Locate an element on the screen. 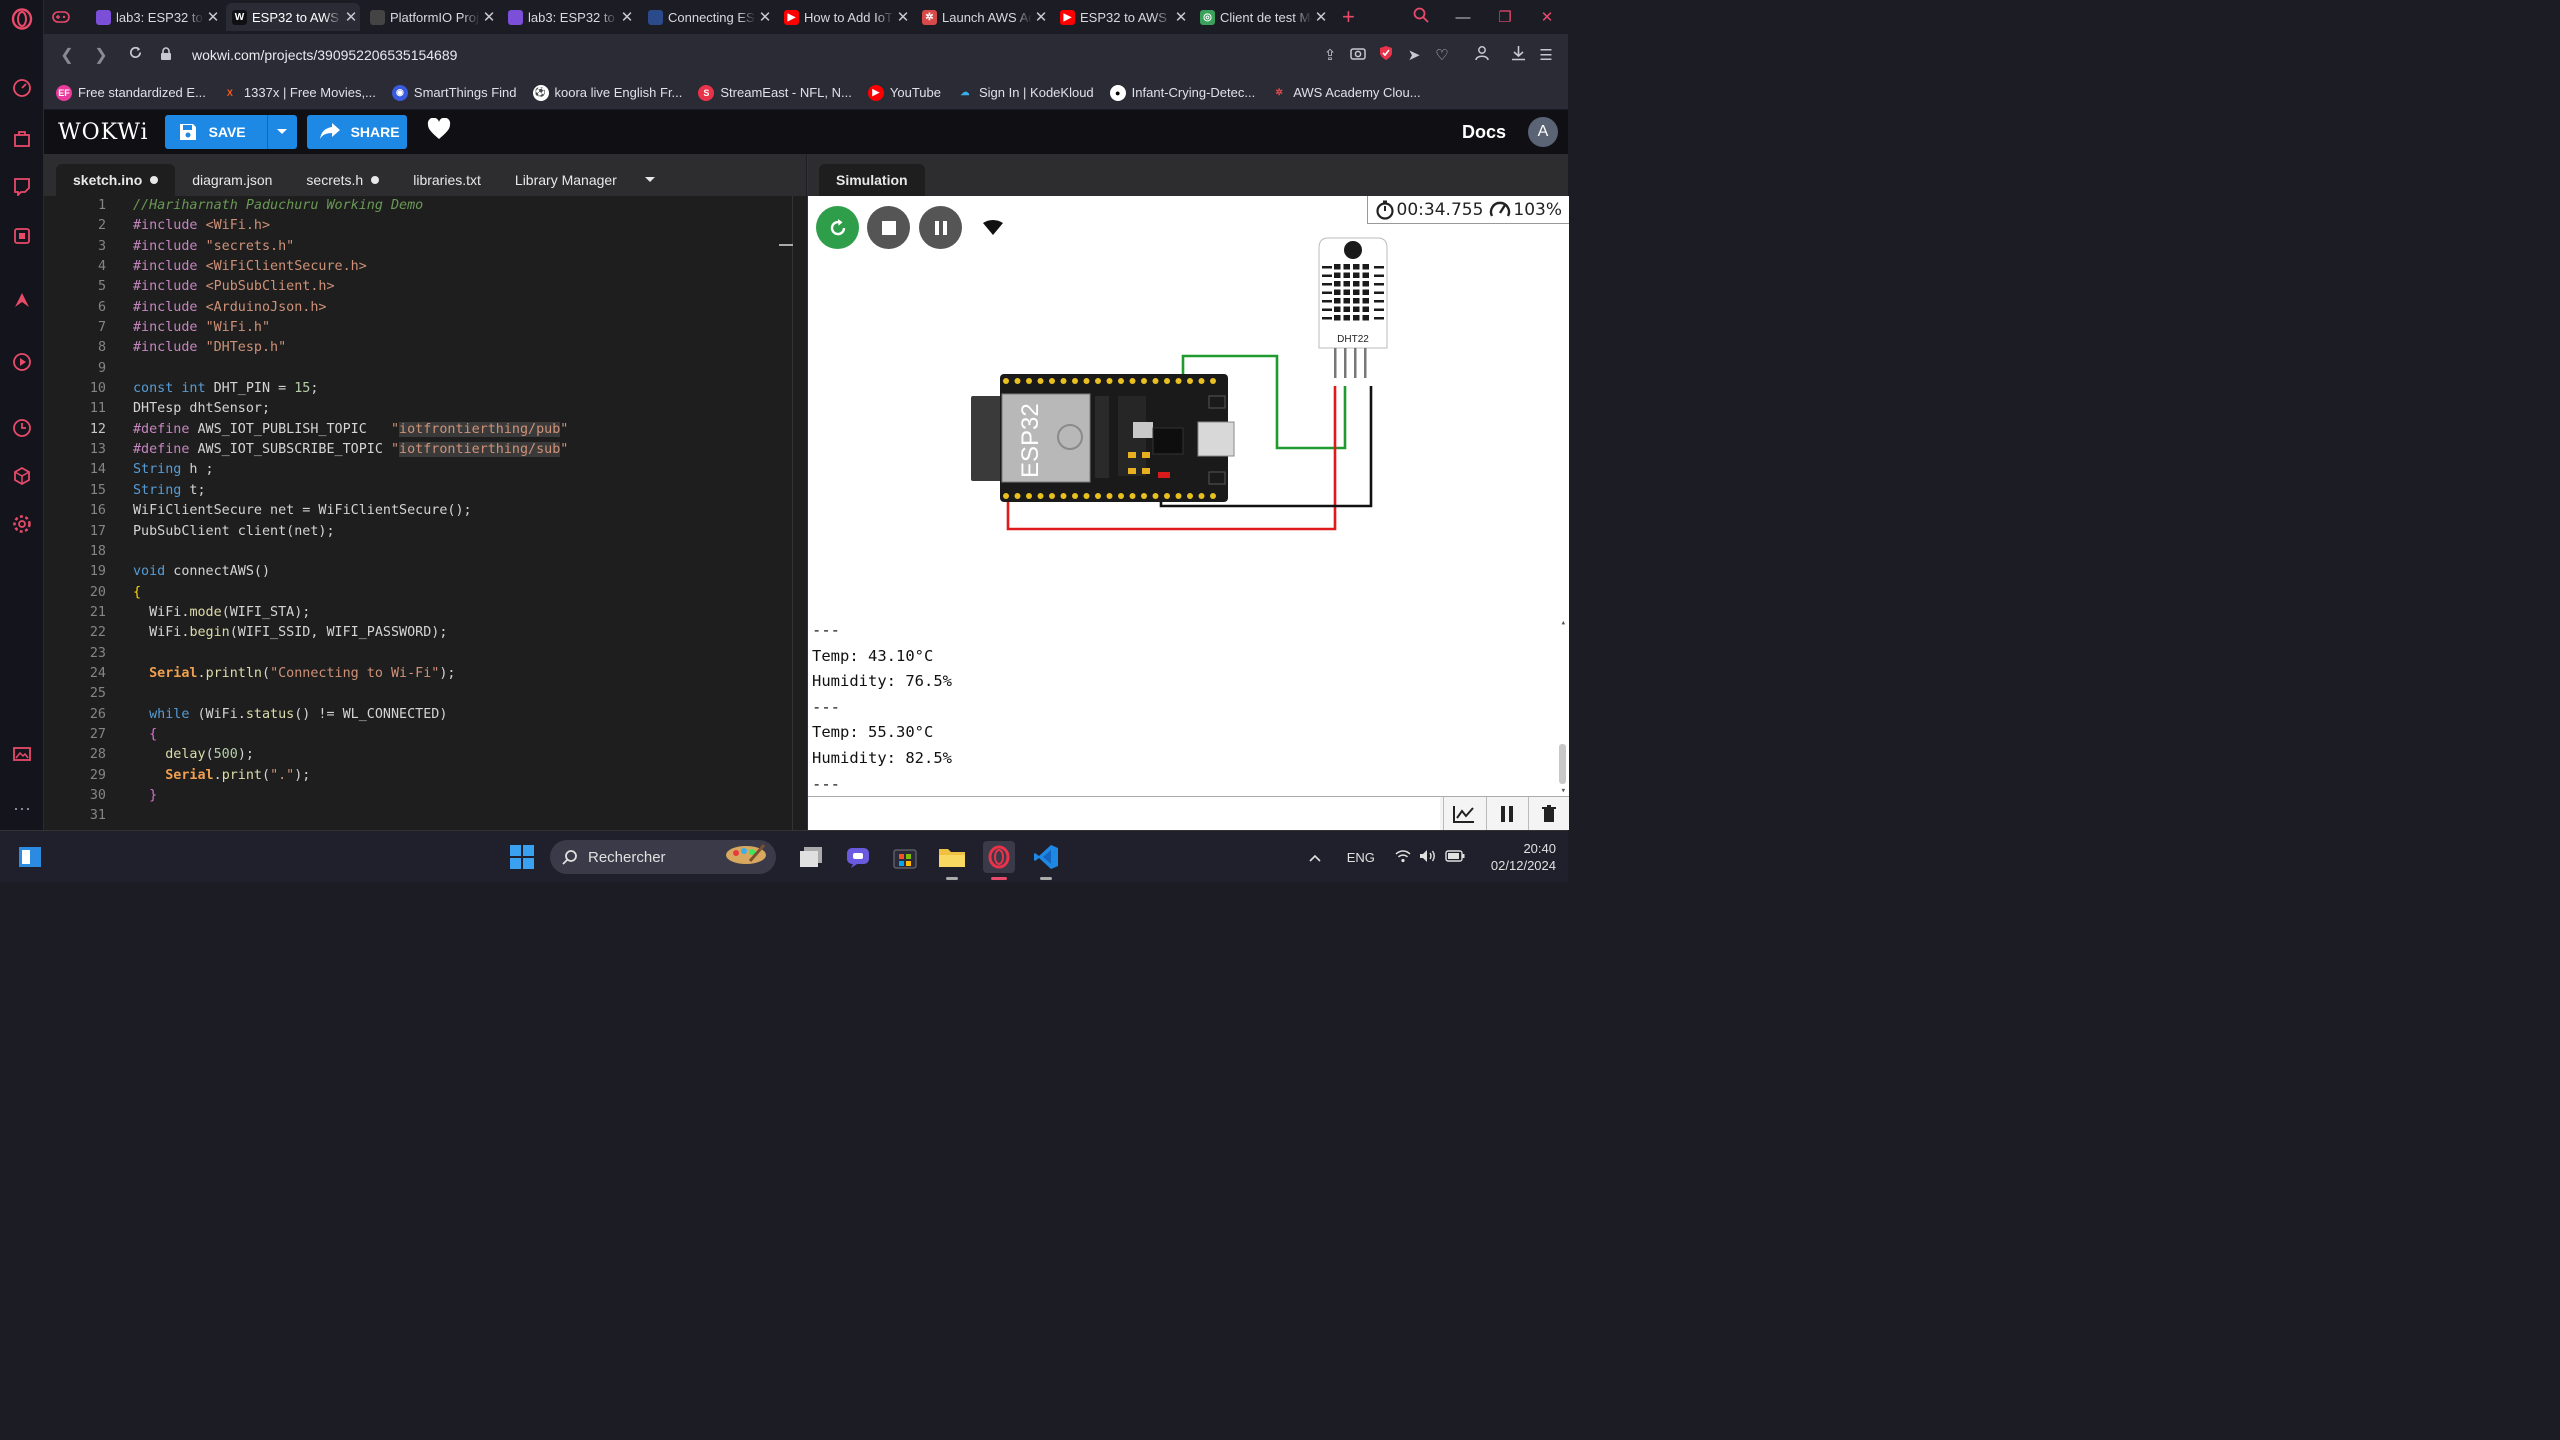  code-line: 22 WiFi.begin(WIFI_SSID, WIFI_PASSWORD); is located at coordinates (425, 633).